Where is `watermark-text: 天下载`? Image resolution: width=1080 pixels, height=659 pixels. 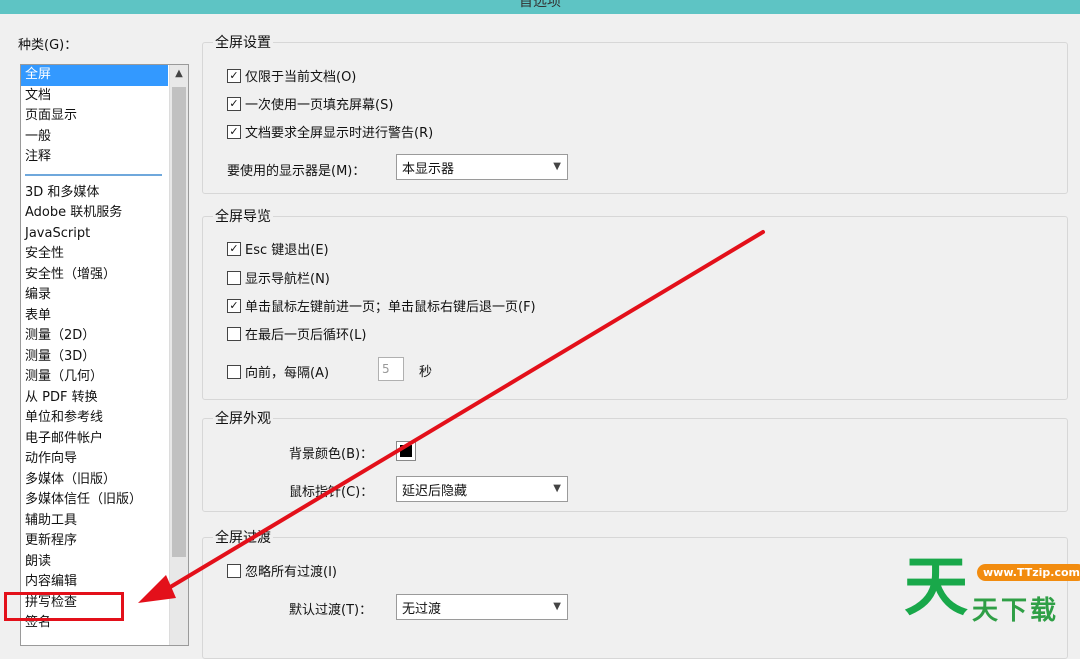 watermark-text: 天下载 is located at coordinates (1016, 611).